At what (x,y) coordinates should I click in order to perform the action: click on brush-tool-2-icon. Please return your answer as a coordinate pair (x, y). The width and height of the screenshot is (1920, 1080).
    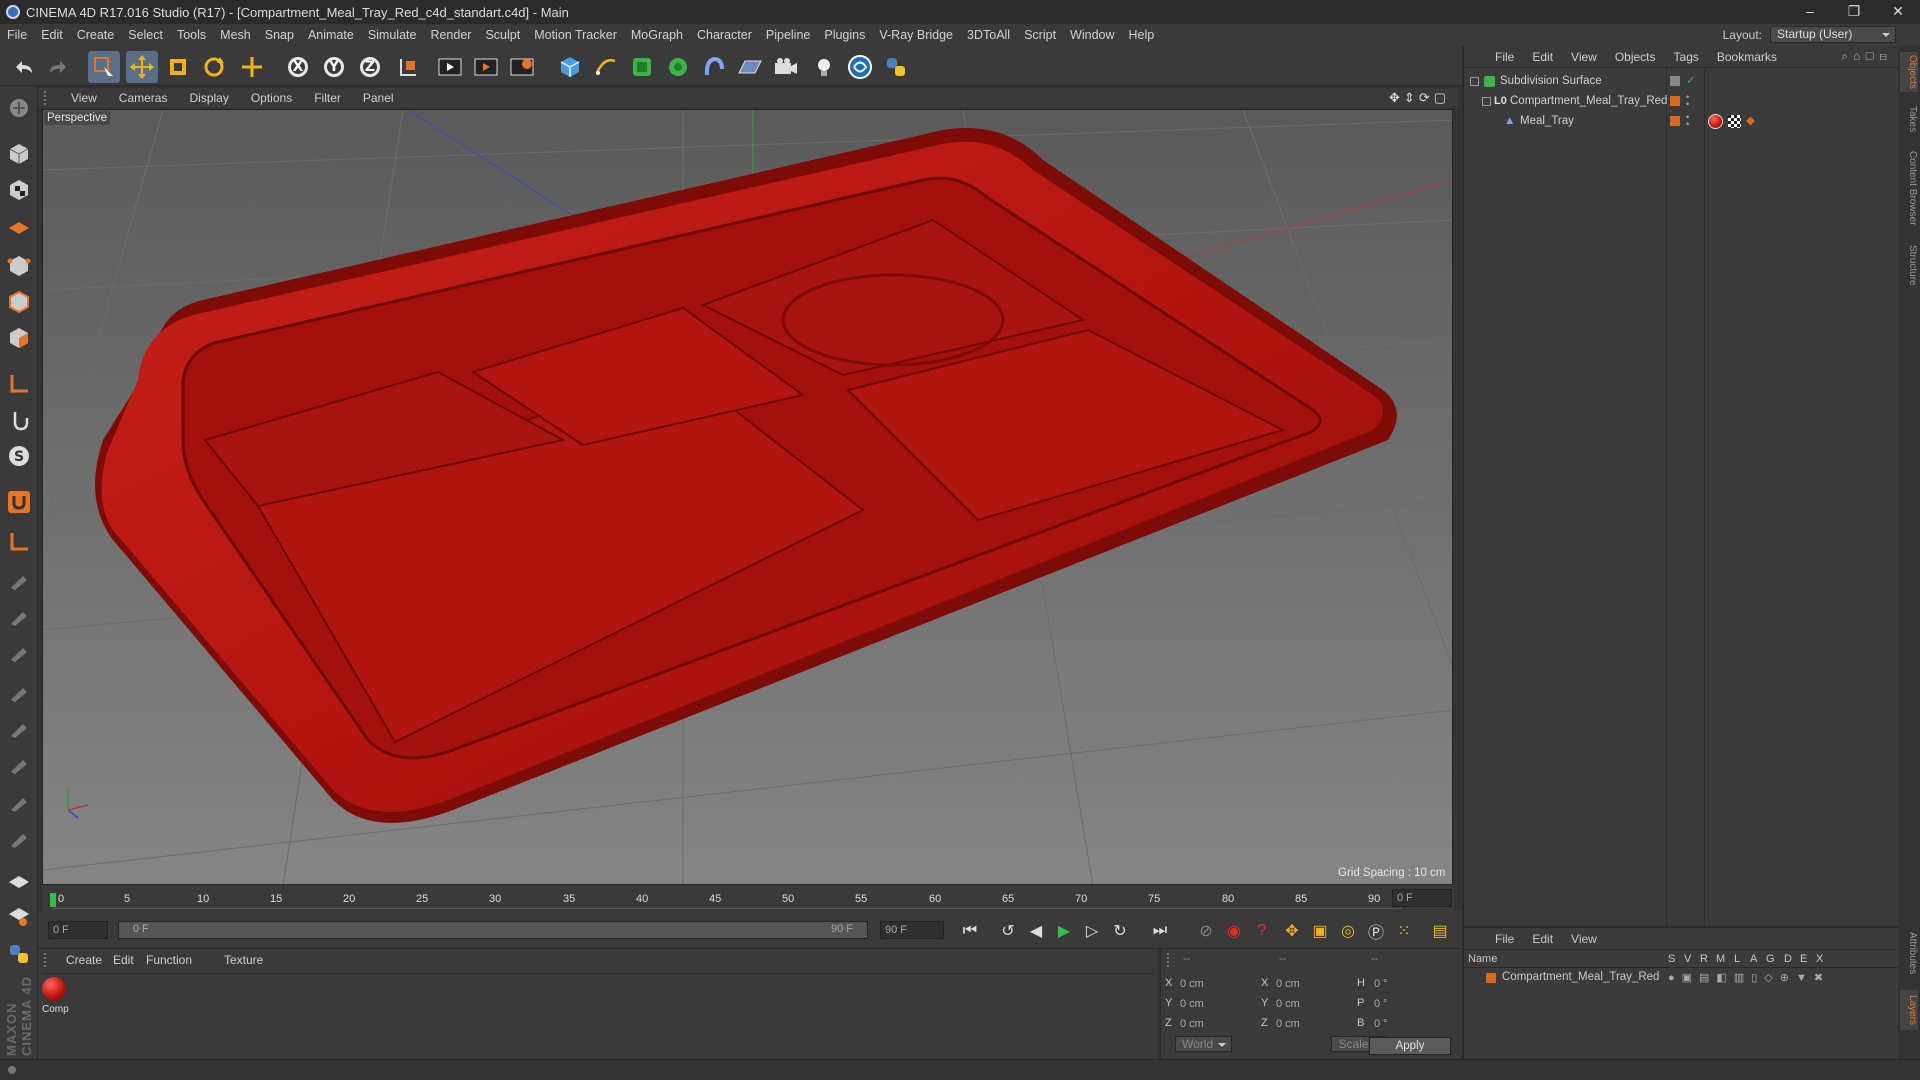
    Looking at the image, I should click on (19, 616).